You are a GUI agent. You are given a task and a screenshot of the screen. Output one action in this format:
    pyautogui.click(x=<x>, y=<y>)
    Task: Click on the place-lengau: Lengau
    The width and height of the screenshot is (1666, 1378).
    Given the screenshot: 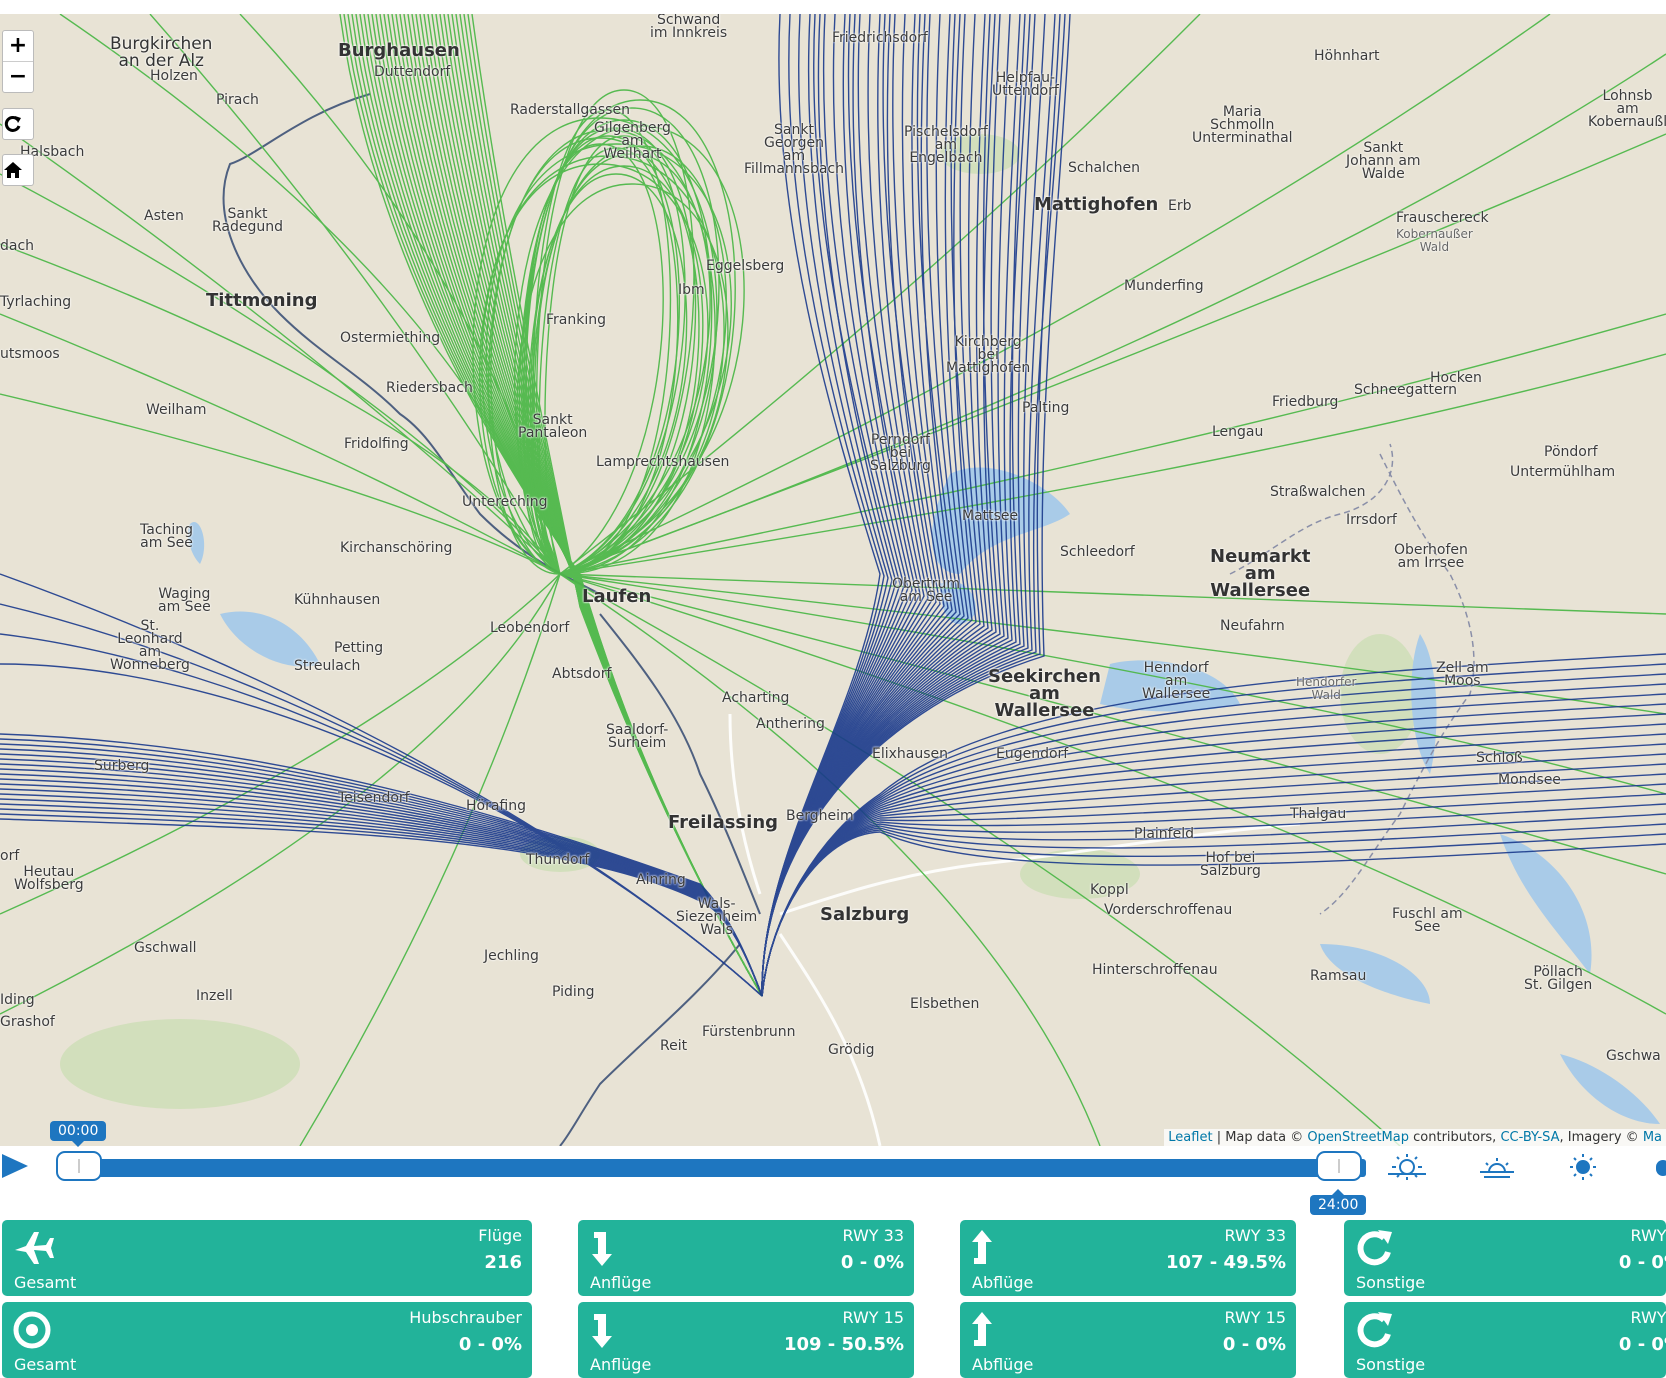 What is the action you would take?
    pyautogui.click(x=1238, y=432)
    